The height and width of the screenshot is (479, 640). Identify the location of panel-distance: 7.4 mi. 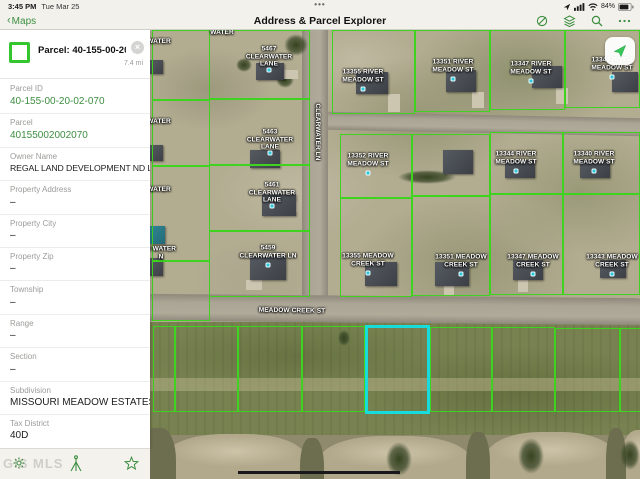
(133, 63).